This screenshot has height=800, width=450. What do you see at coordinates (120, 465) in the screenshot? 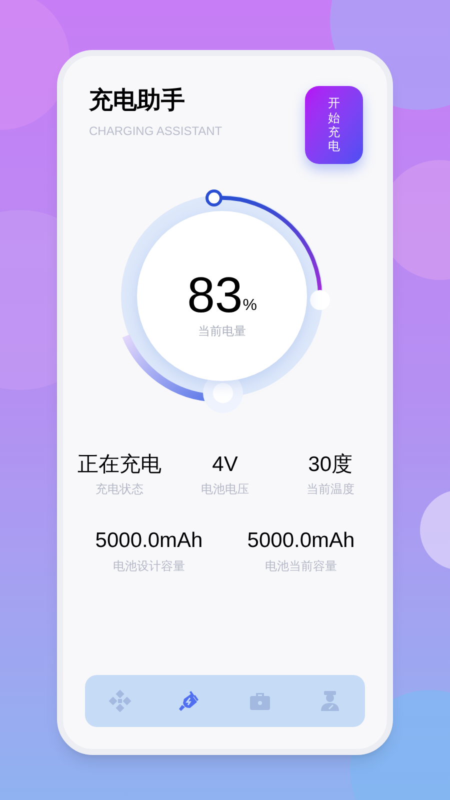
I see `stat-value: 正在充电` at bounding box center [120, 465].